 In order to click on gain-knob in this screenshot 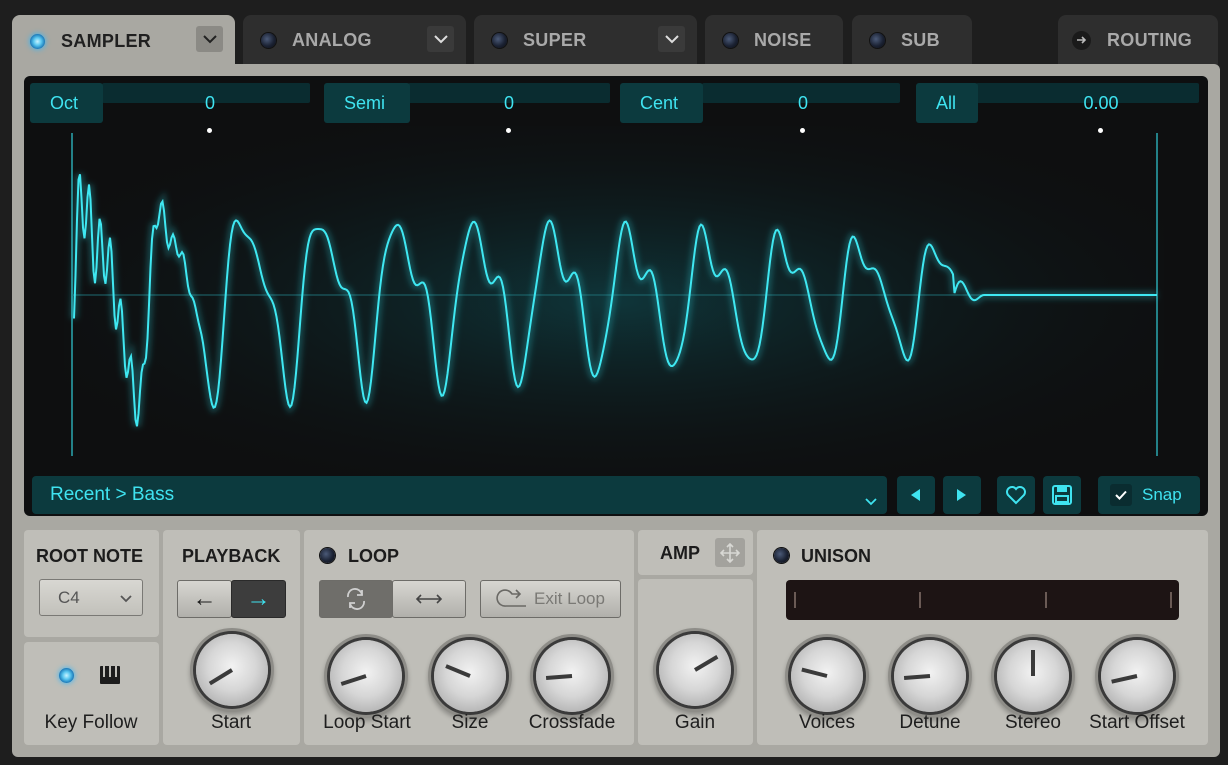, I will do `click(695, 670)`.